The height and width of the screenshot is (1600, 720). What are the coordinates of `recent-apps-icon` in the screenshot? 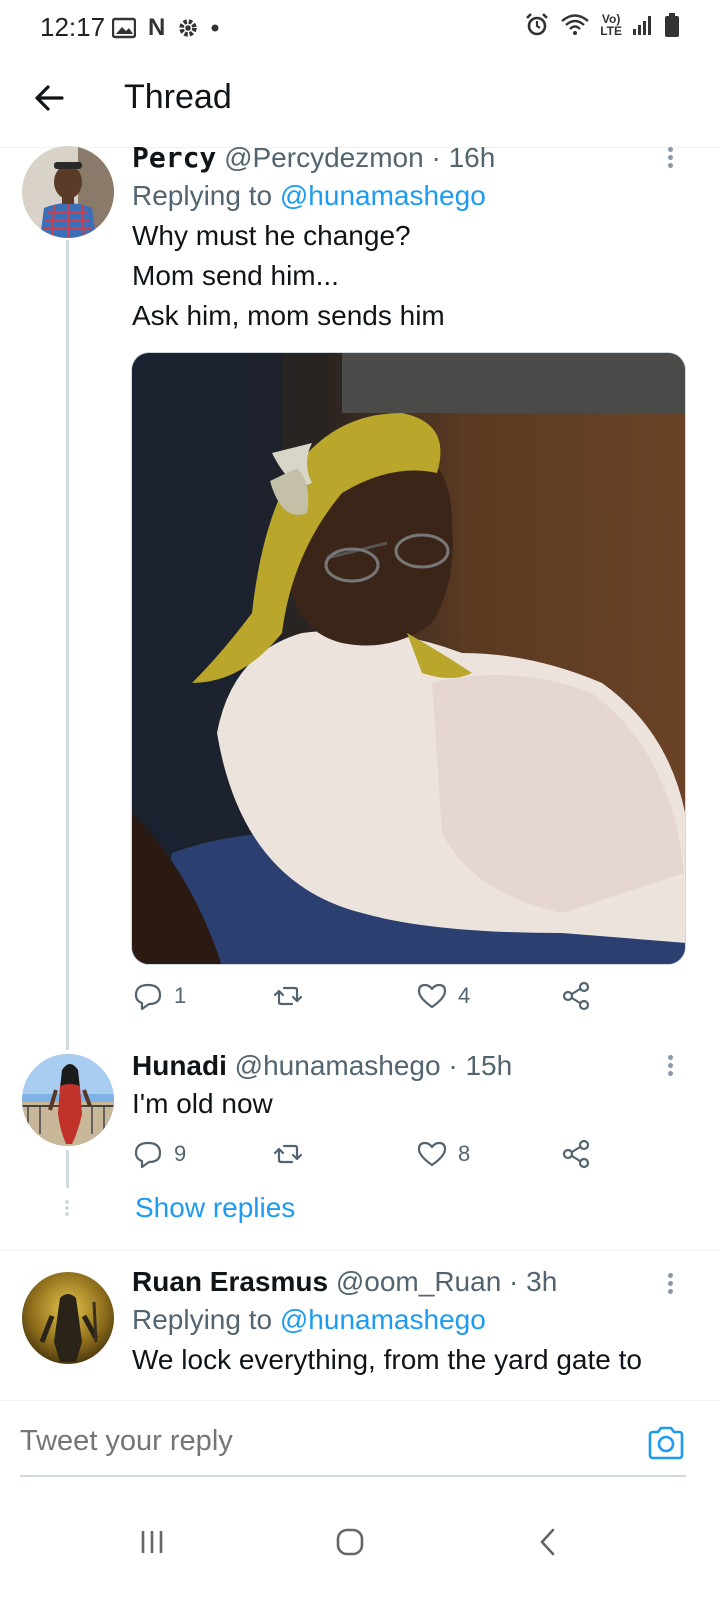 It's located at (152, 1542).